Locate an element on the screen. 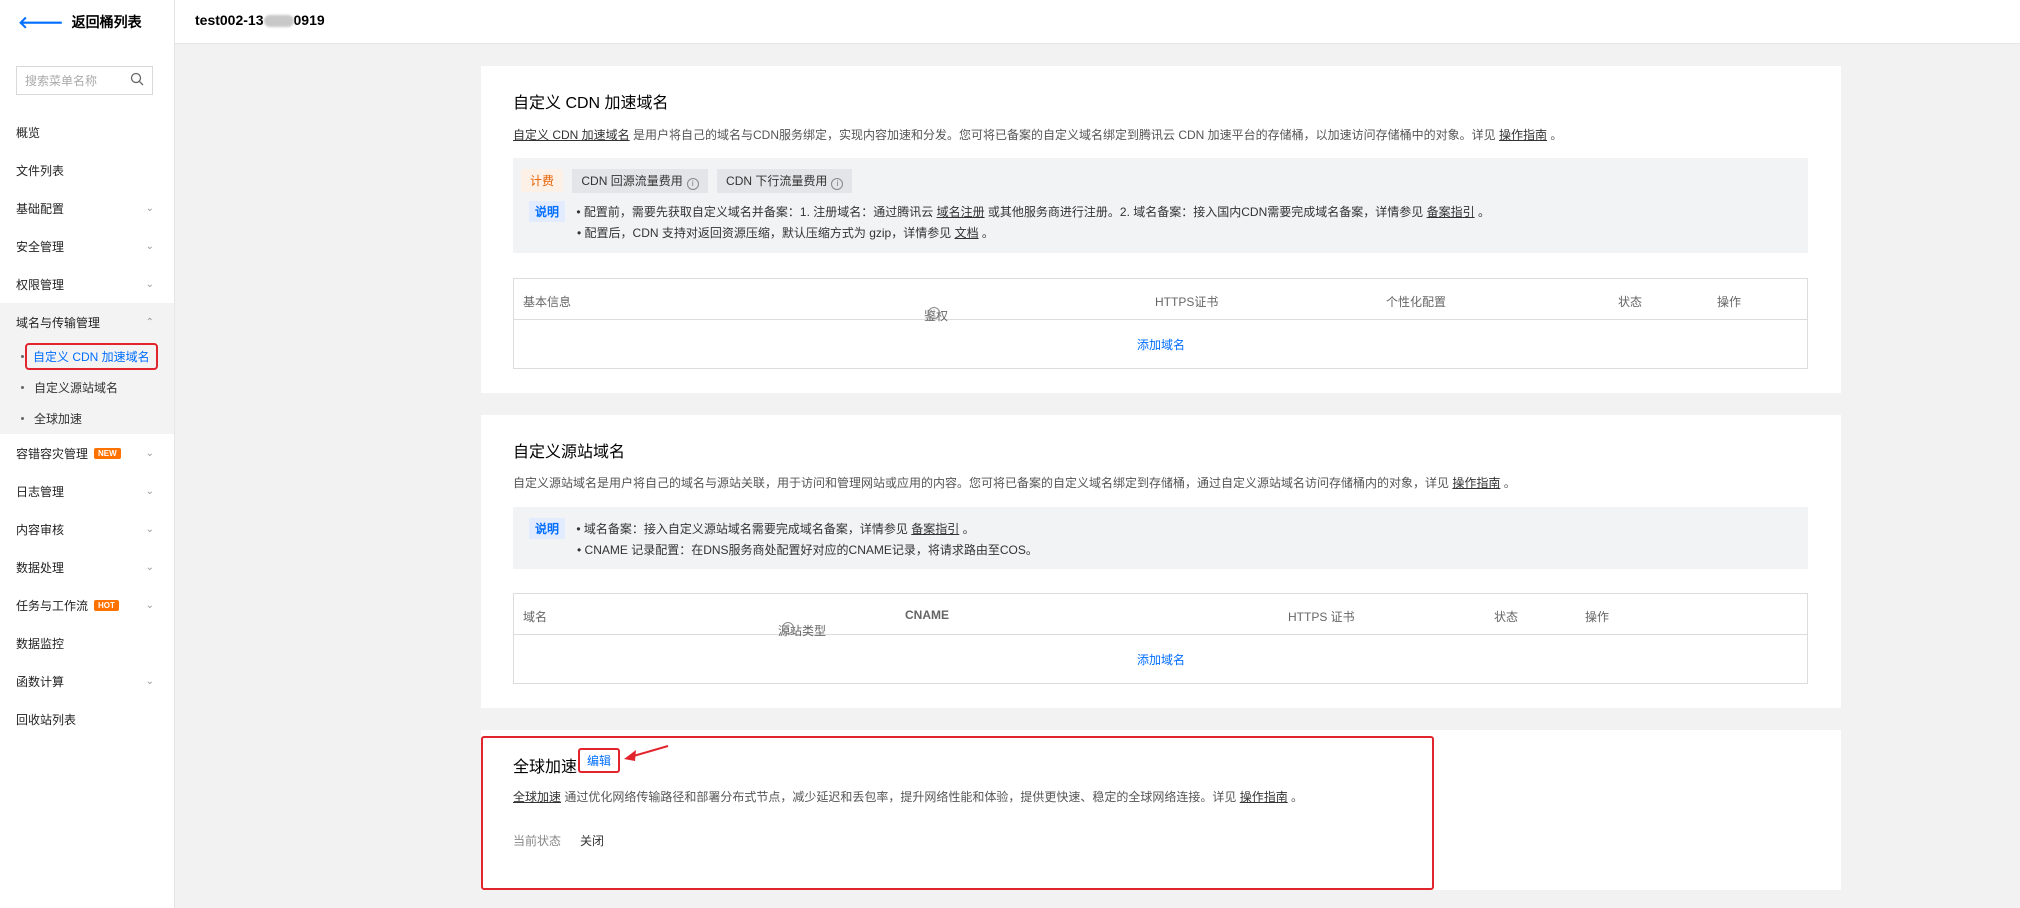 This screenshot has height=908, width=2020. sidebar-group-domain: 域名与传输管理 ⌃ 自定义 CDN 加速域名 自定义源站域名 全球加速 is located at coordinates (87, 368).